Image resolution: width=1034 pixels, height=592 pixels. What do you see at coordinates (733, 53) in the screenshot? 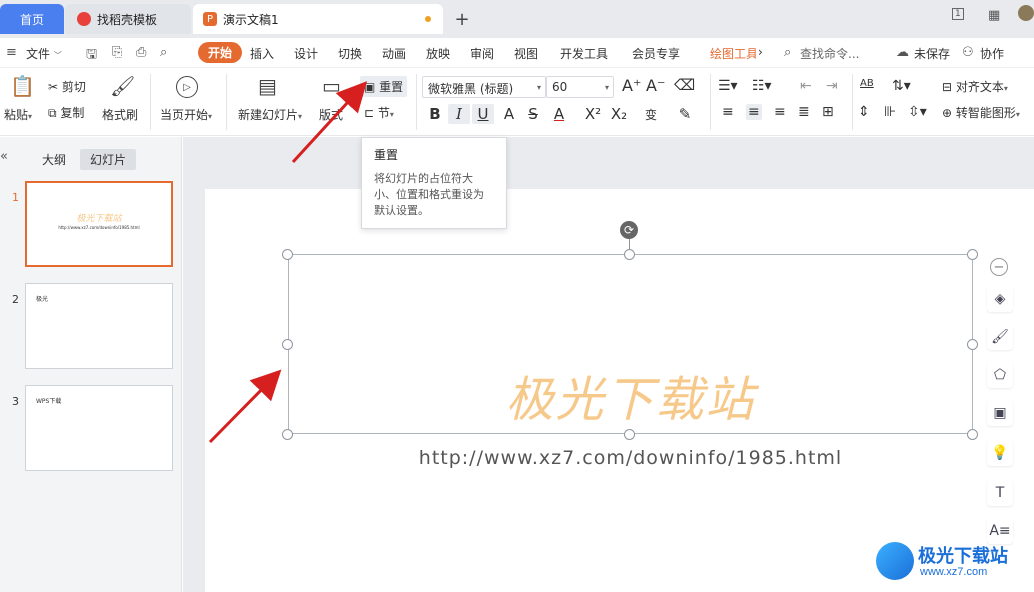
I see `menu-item-drawing-tools: 绘图工具` at bounding box center [733, 53].